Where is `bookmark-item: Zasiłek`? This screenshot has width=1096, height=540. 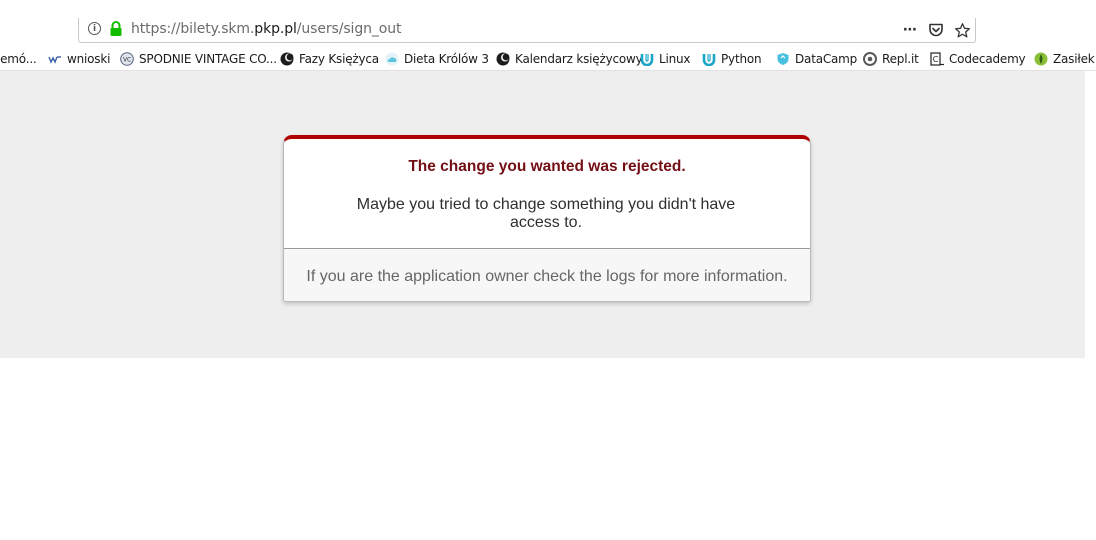
bookmark-item: Zasiłek is located at coordinates (1064, 59).